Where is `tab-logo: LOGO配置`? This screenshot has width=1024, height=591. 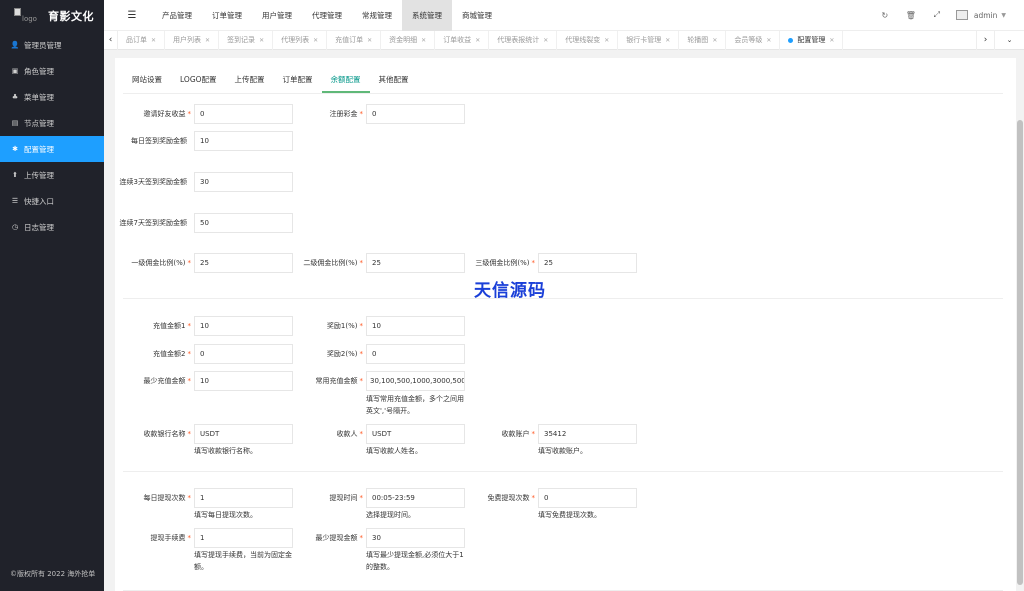
tab-logo: LOGO配置 is located at coordinates (198, 83).